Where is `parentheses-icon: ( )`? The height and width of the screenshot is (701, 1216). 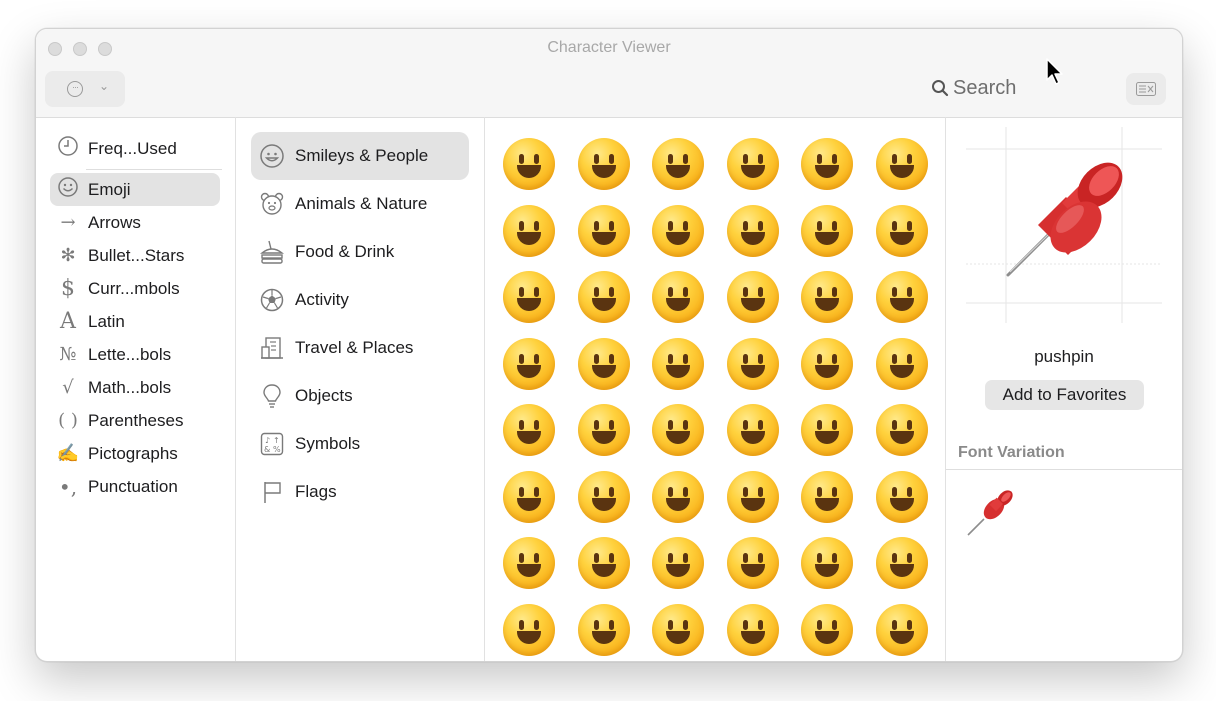 parentheses-icon: ( ) is located at coordinates (68, 420).